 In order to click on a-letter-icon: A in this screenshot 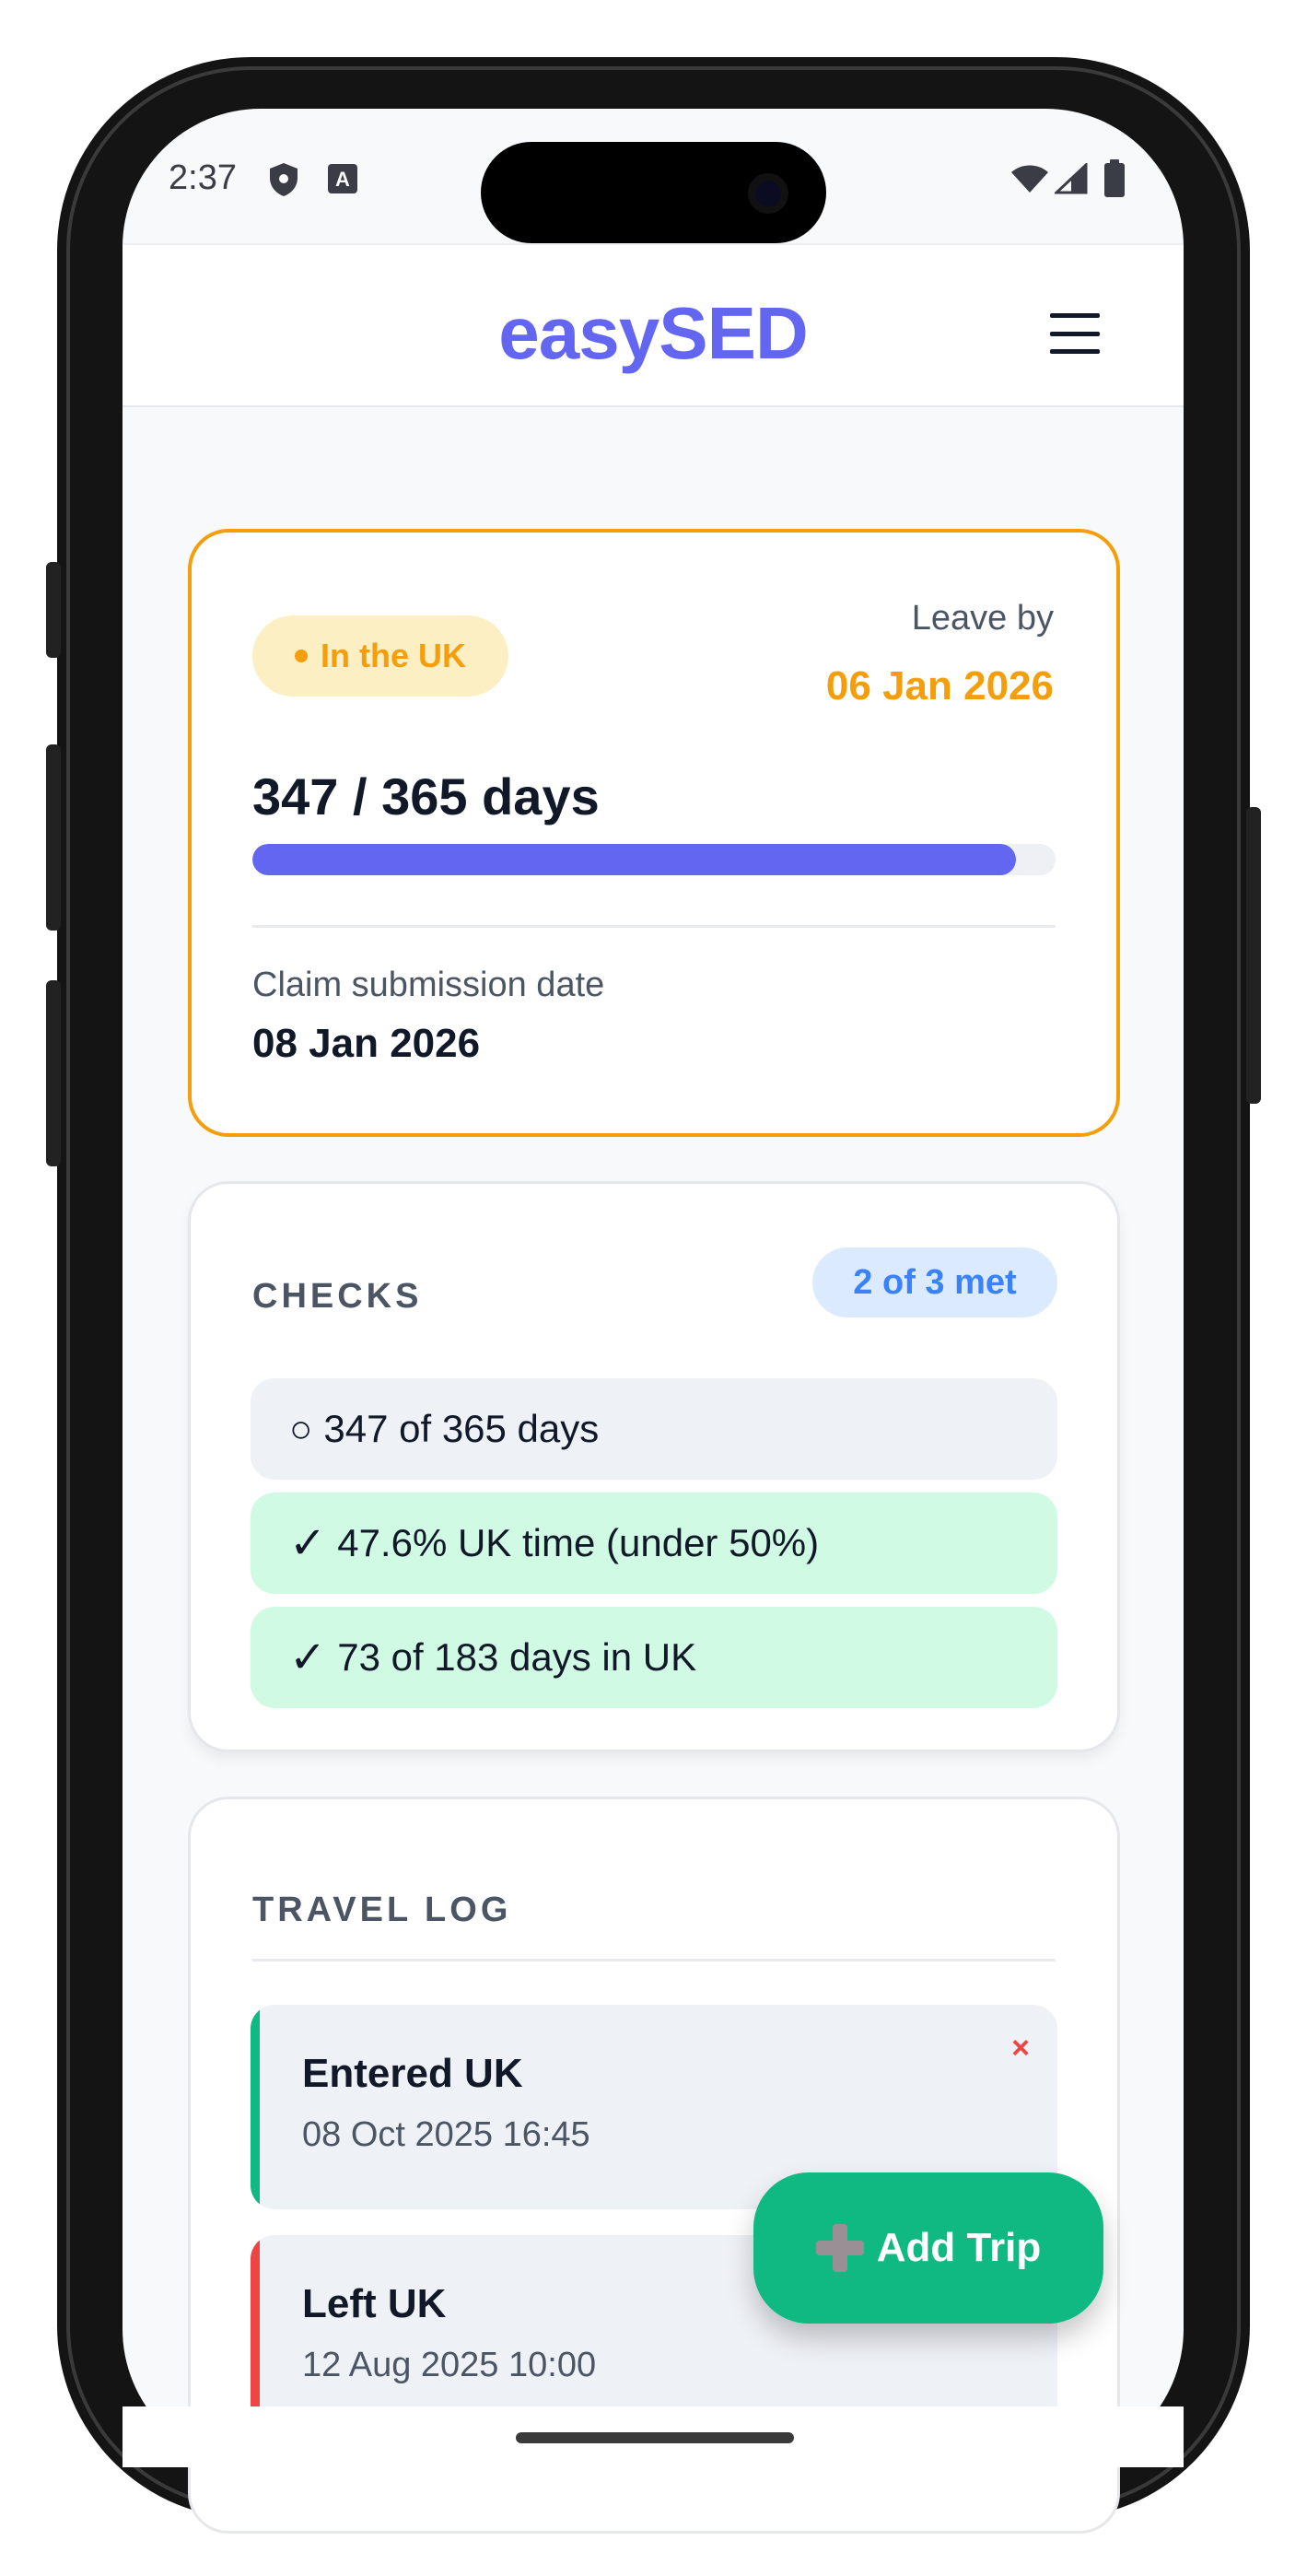, I will do `click(343, 179)`.